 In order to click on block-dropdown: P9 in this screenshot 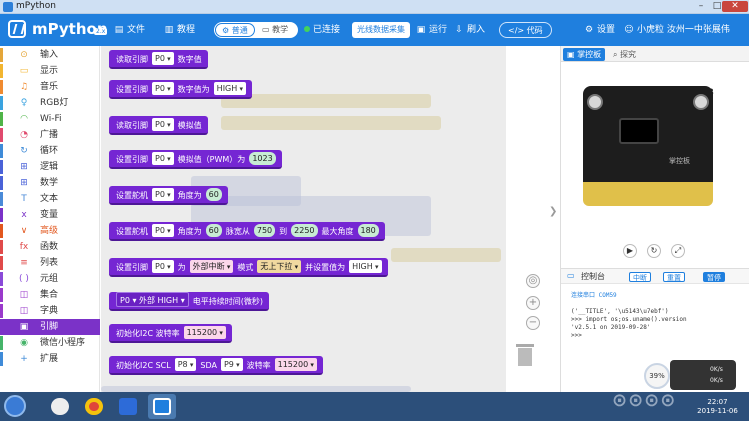, I will do `click(231, 364)`.